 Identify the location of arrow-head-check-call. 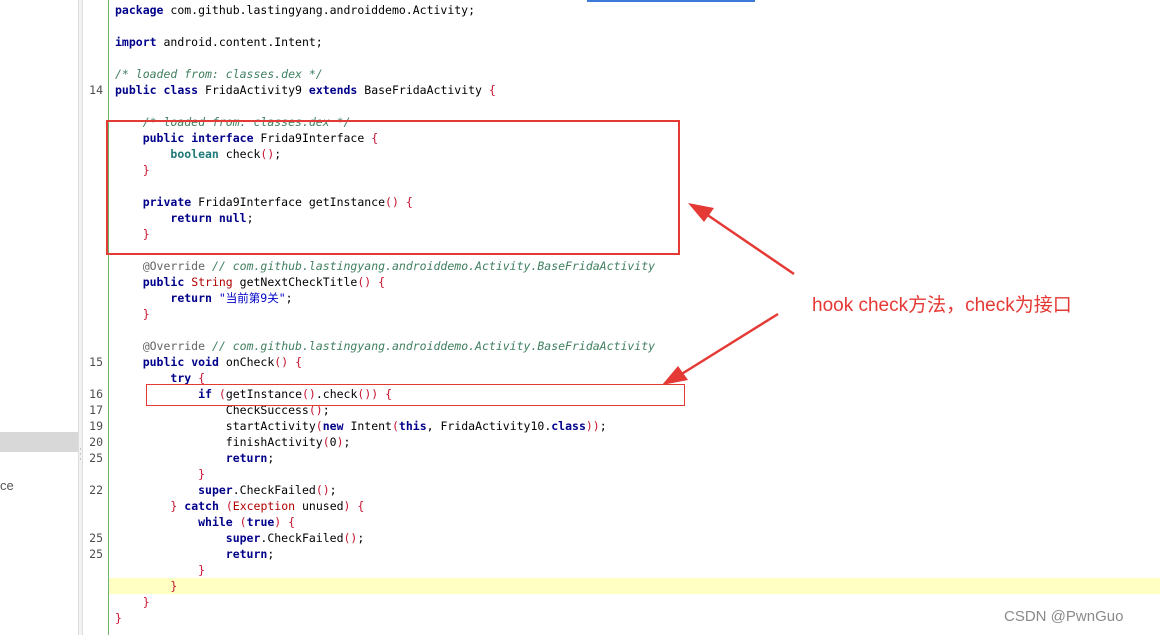
(675, 375).